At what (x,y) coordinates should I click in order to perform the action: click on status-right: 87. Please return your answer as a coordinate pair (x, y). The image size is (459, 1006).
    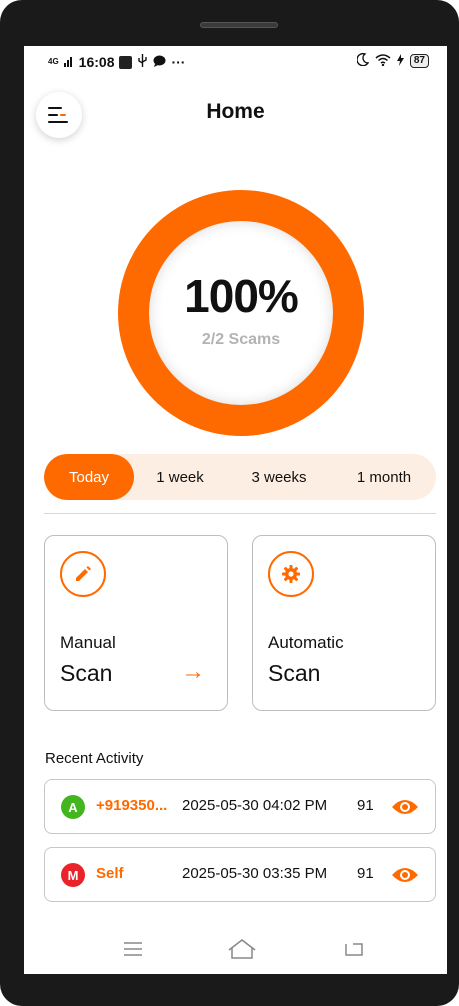
    Looking at the image, I should click on (392, 60).